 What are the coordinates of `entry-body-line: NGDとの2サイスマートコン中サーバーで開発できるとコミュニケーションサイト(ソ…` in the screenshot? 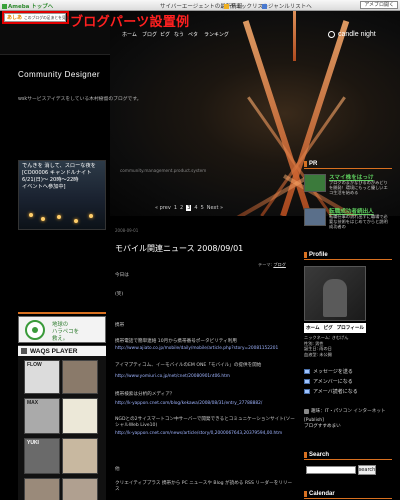 It's located at (205, 422).